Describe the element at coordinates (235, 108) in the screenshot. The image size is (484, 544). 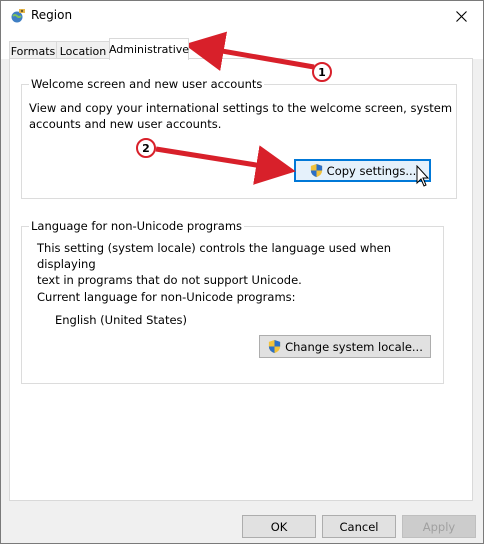
I see `annotation-arrows` at that location.